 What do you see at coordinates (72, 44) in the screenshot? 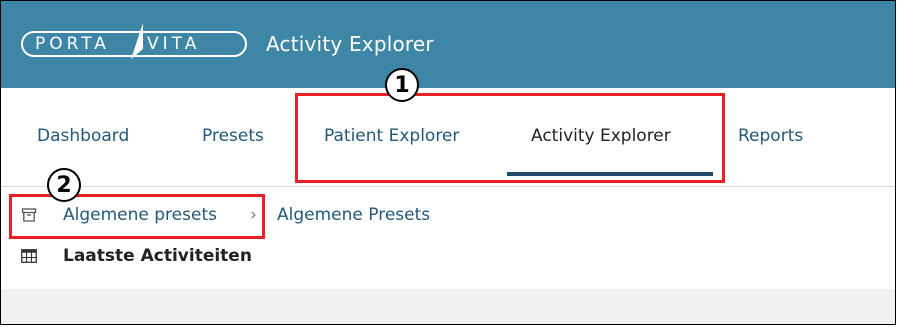
I see `logo-text-left: PORTA` at bounding box center [72, 44].